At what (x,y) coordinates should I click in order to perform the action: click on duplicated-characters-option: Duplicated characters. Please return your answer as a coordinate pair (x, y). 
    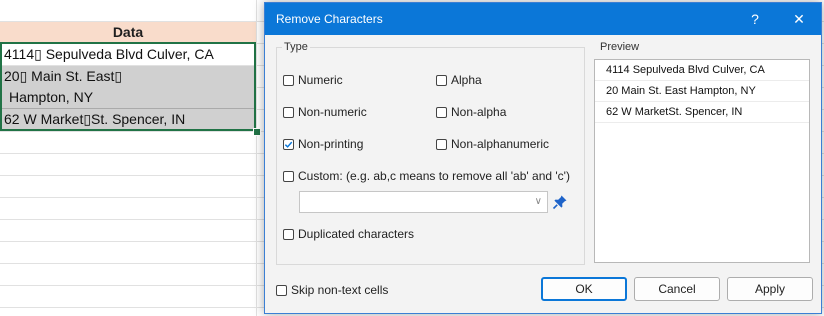
    Looking at the image, I should click on (348, 234).